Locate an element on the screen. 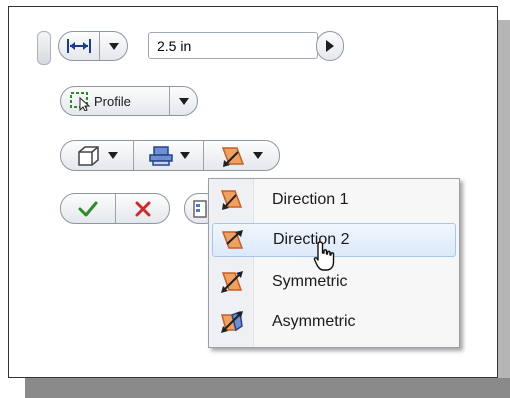 The image size is (510, 398). direction-dropdown is located at coordinates (241, 155).